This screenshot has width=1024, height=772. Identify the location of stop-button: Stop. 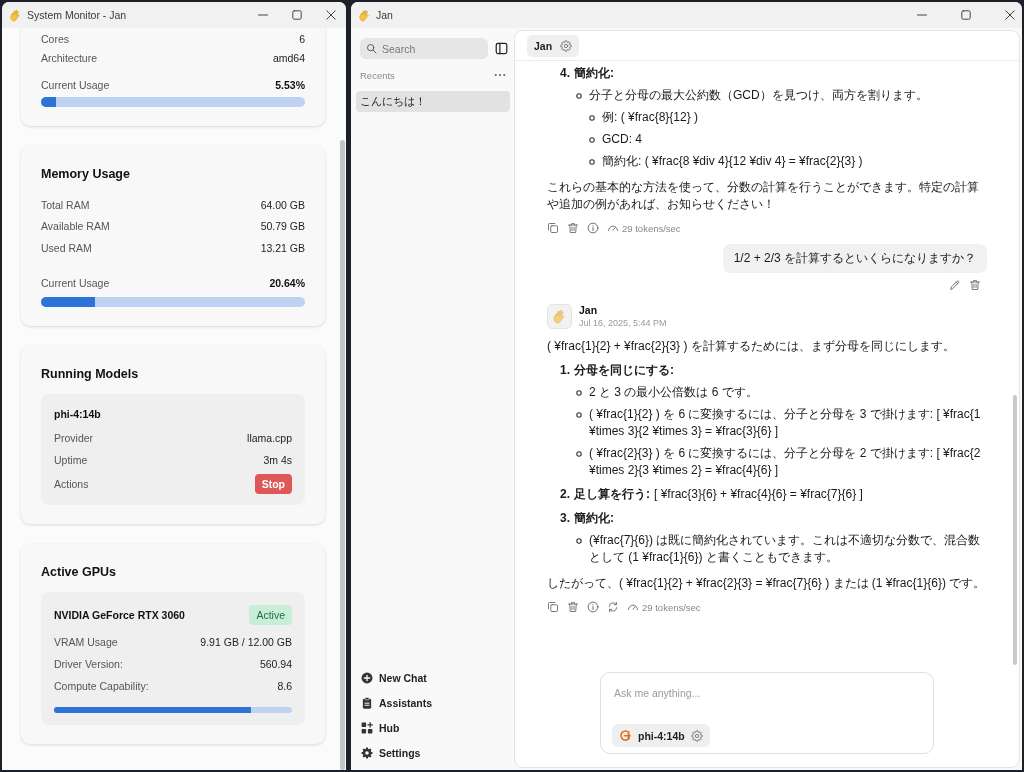
(273, 483).